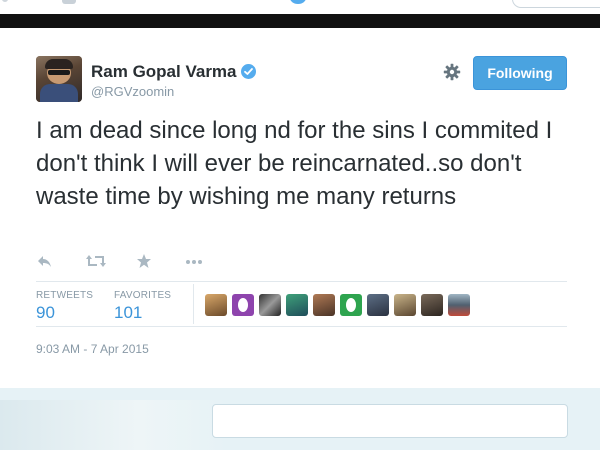  Describe the element at coordinates (248, 71) in the screenshot. I see `verified-badge-icon` at that location.